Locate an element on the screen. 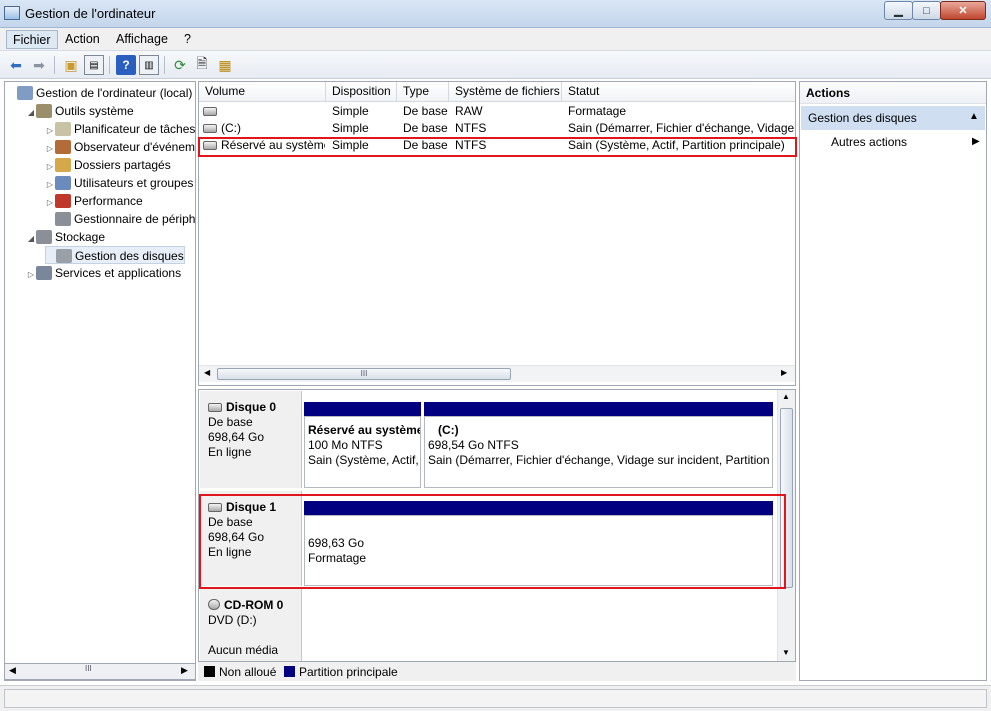  actions-item-label: Autres actions is located at coordinates (869, 142).